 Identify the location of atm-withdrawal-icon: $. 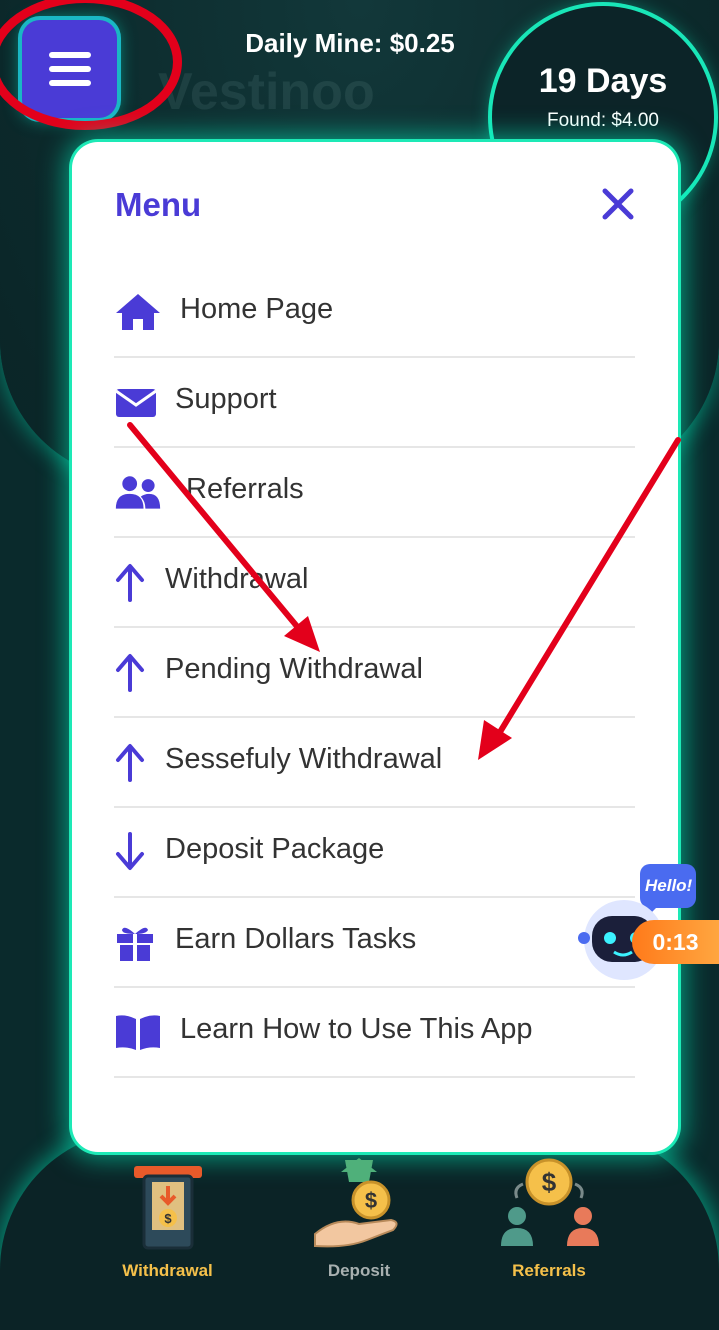
(167, 1208).